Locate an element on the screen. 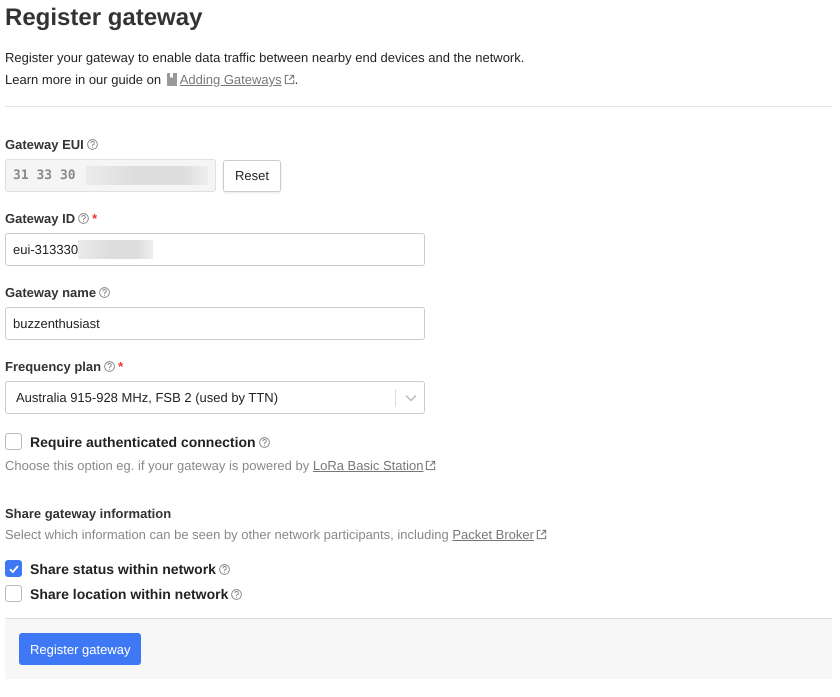 The height and width of the screenshot is (697, 840). input-field: eui-313330 is located at coordinates (215, 249).